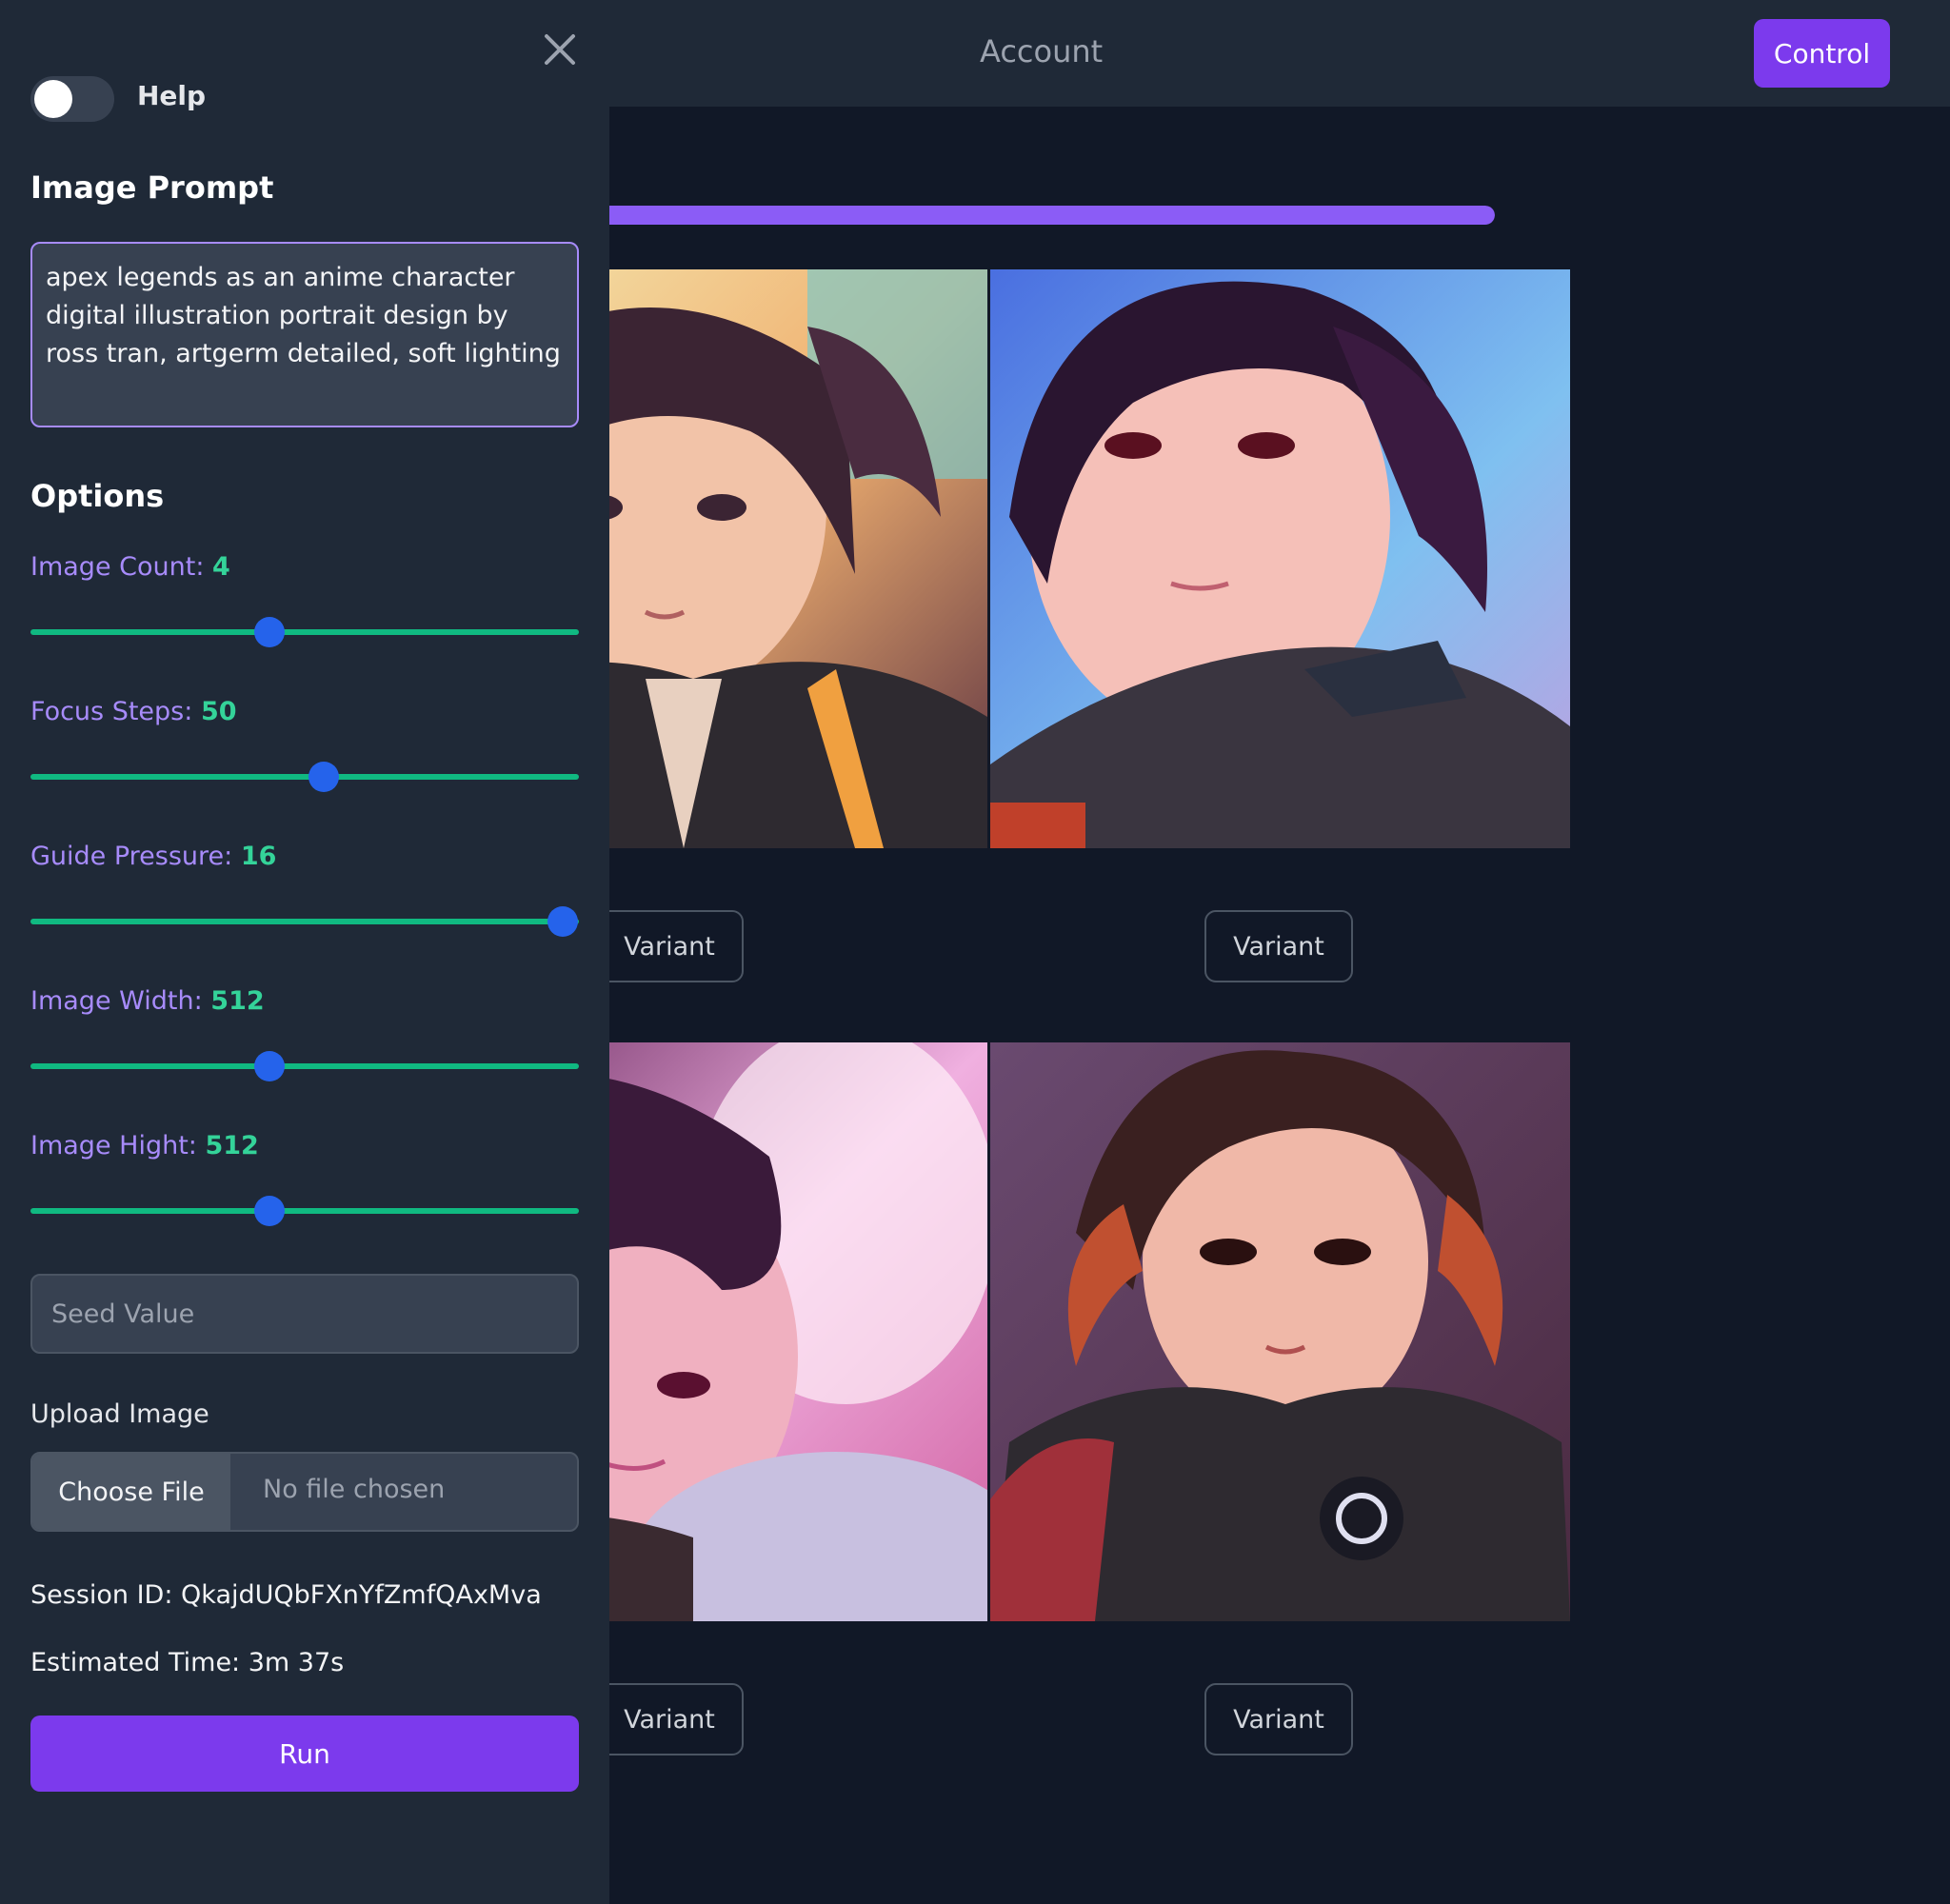 This screenshot has height=1904, width=1950. What do you see at coordinates (152, 187) in the screenshot?
I see `image-prompt-title: Image Prompt` at bounding box center [152, 187].